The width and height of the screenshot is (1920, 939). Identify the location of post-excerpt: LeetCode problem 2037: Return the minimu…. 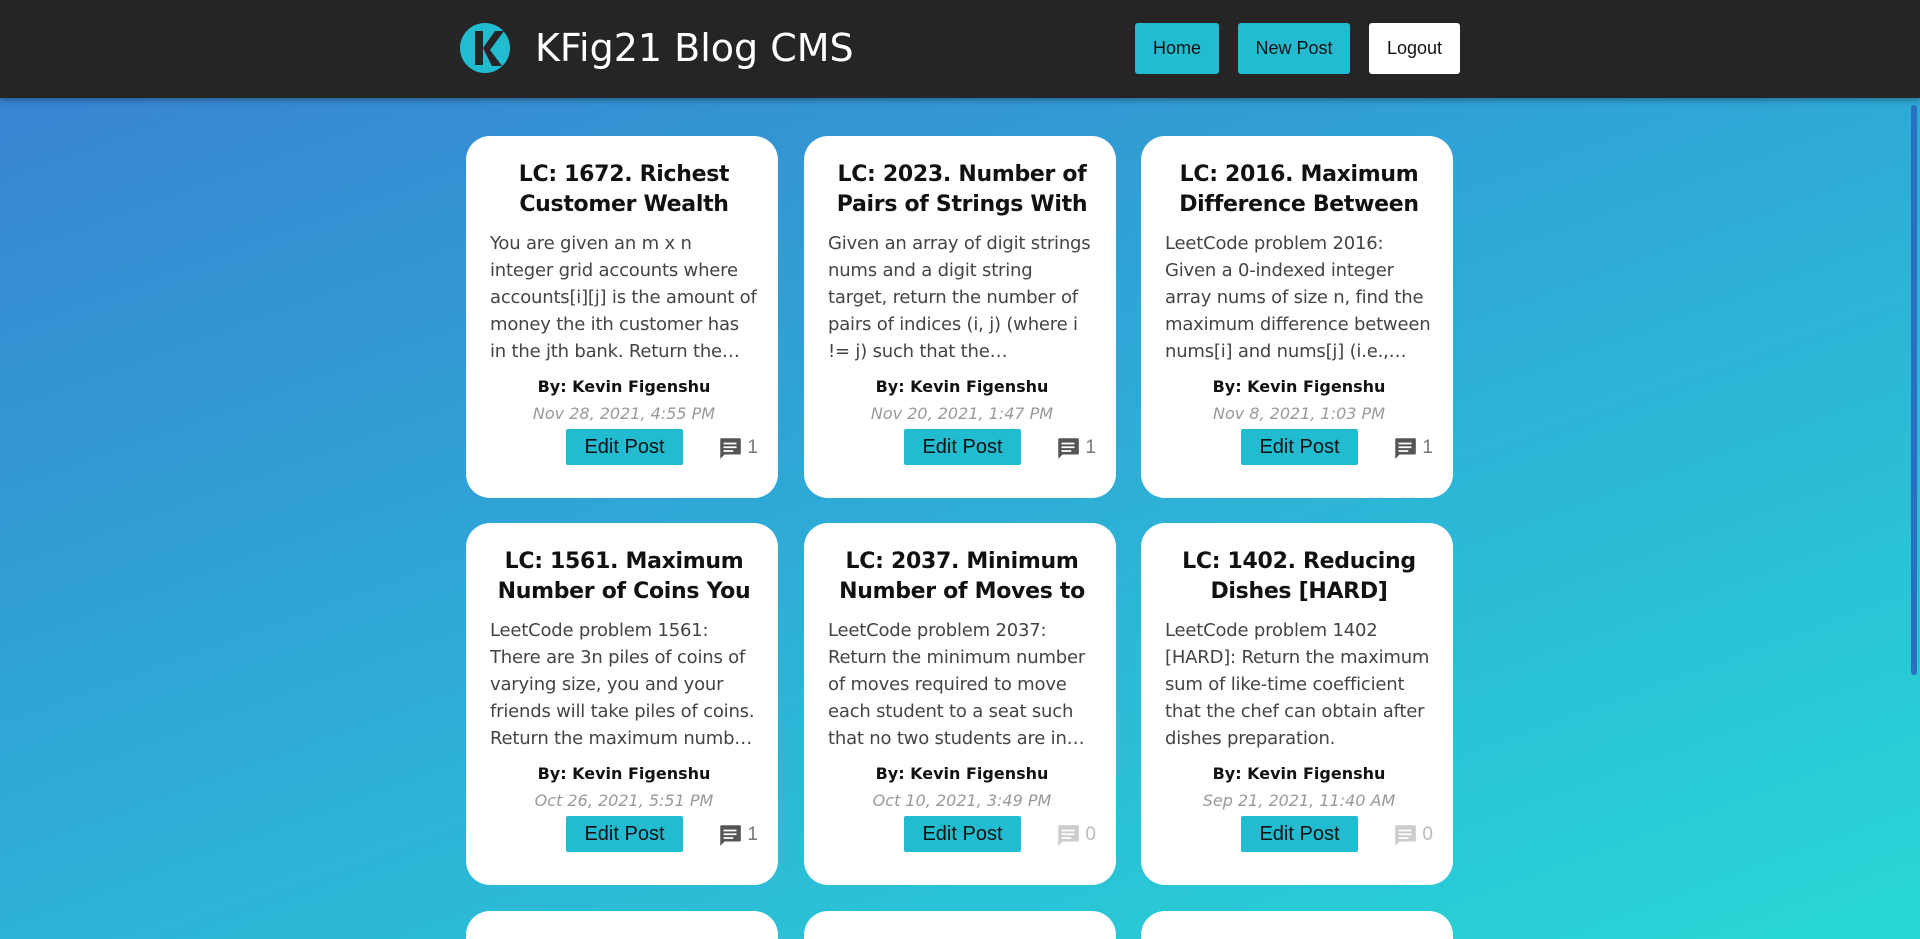
(957, 684).